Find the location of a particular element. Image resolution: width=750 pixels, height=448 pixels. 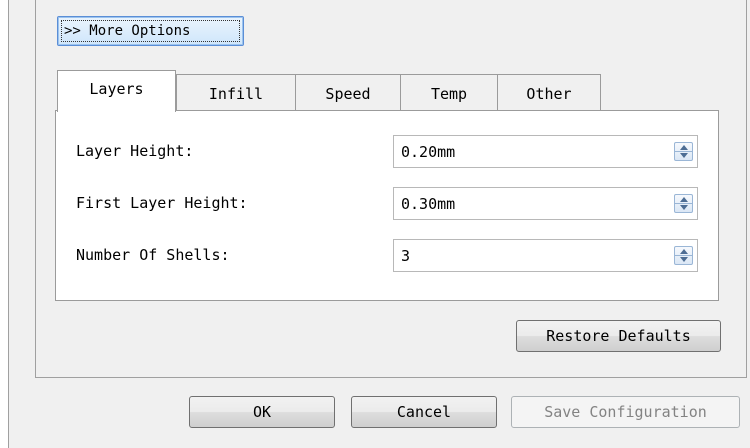

cancel-label: Cancel is located at coordinates (424, 412).